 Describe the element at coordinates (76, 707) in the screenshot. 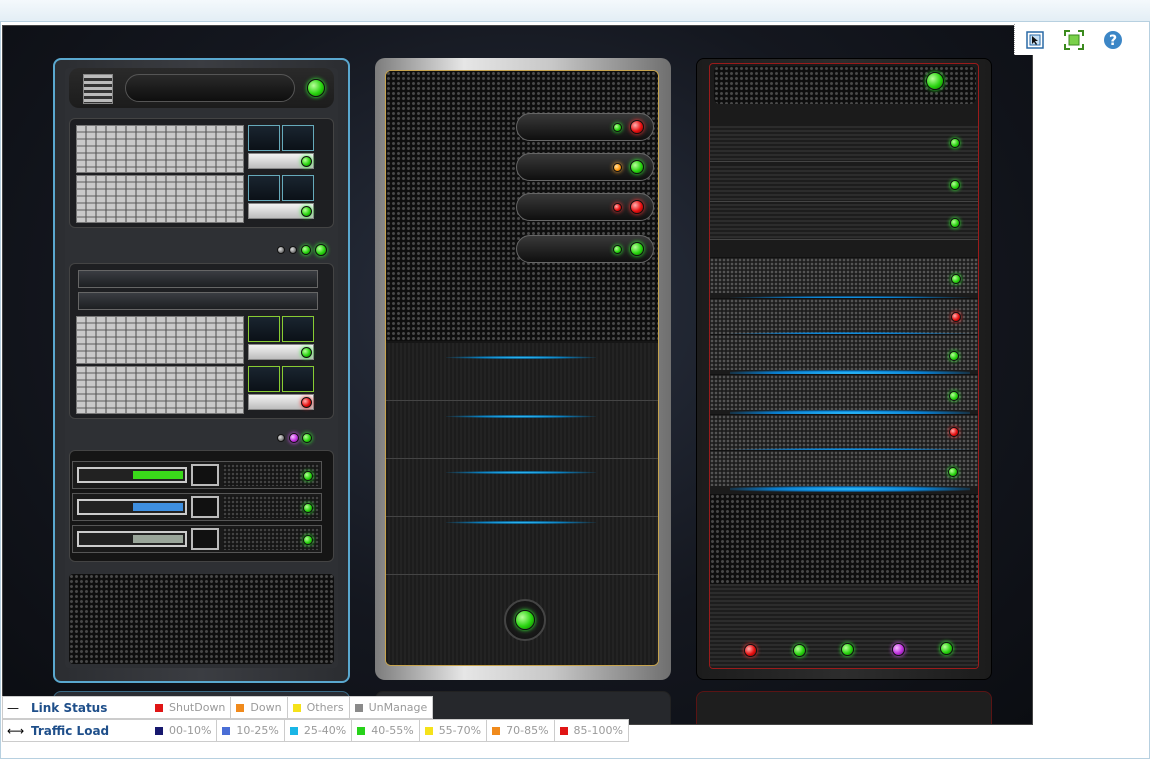

I see `legend-link-status-header: — Link Status` at that location.